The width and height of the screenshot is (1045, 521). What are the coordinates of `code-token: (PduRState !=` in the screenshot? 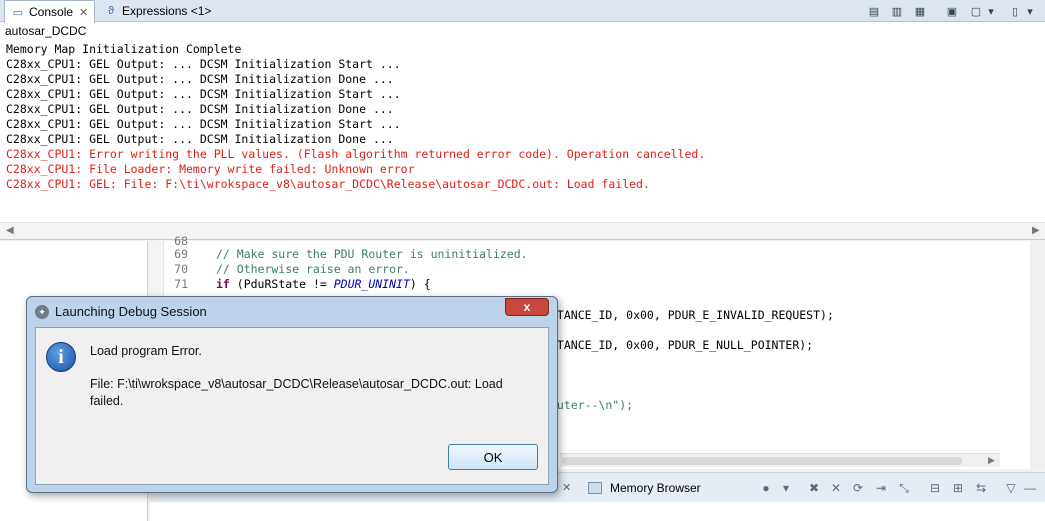 It's located at (281, 284).